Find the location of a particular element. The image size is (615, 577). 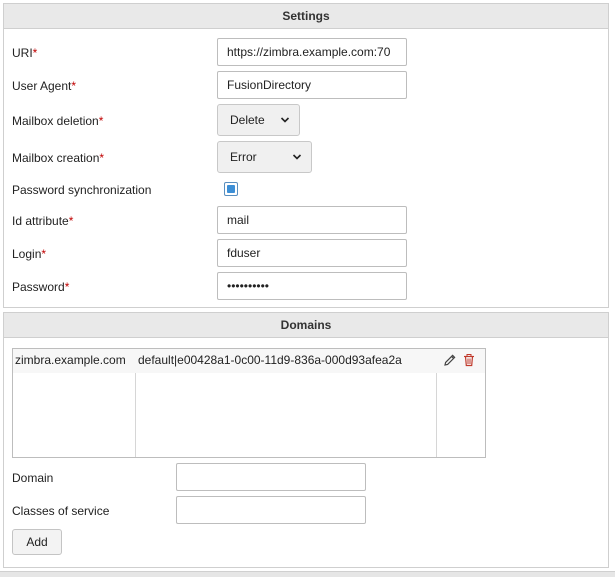

mailbox-deletion-select: Delete is located at coordinates (258, 120).